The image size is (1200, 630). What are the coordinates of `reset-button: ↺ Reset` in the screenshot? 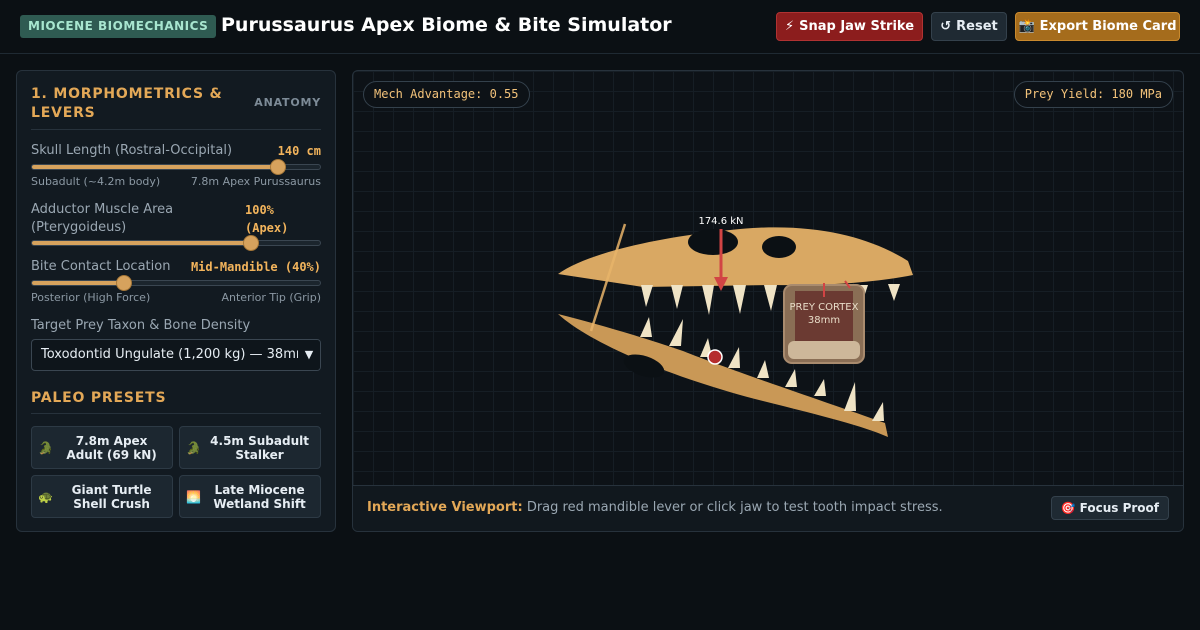 It's located at (969, 26).